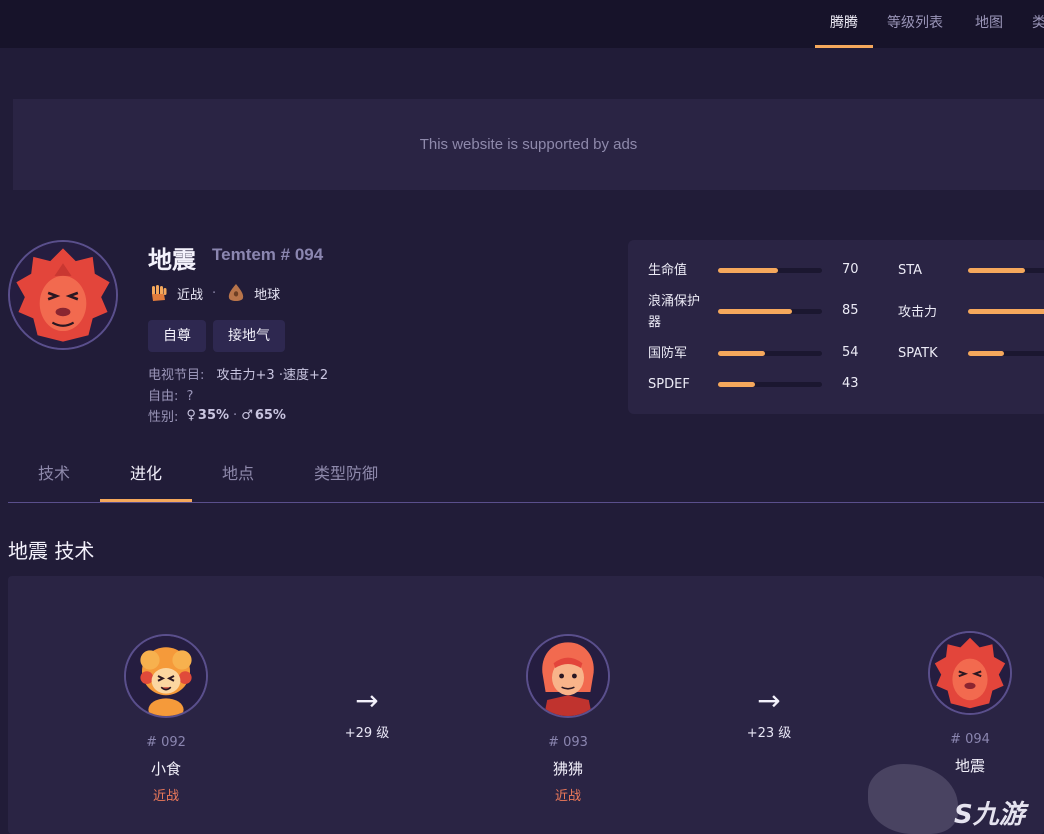 This screenshot has width=1044, height=834. I want to click on stat-bar-spatk, so click(1006, 353).